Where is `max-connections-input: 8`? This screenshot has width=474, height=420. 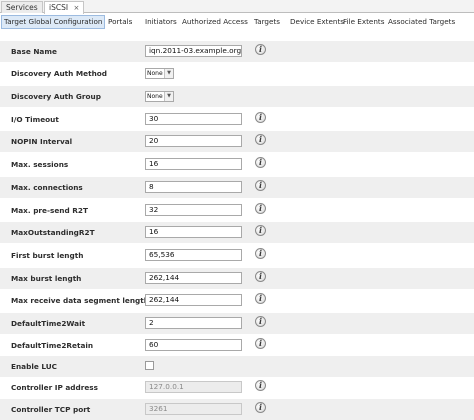 max-connections-input: 8 is located at coordinates (193, 187).